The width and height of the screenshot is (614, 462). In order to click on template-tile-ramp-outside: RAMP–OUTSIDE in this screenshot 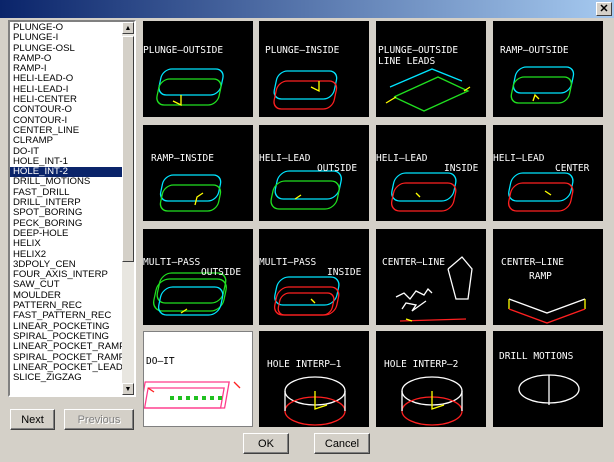, I will do `click(548, 69)`.